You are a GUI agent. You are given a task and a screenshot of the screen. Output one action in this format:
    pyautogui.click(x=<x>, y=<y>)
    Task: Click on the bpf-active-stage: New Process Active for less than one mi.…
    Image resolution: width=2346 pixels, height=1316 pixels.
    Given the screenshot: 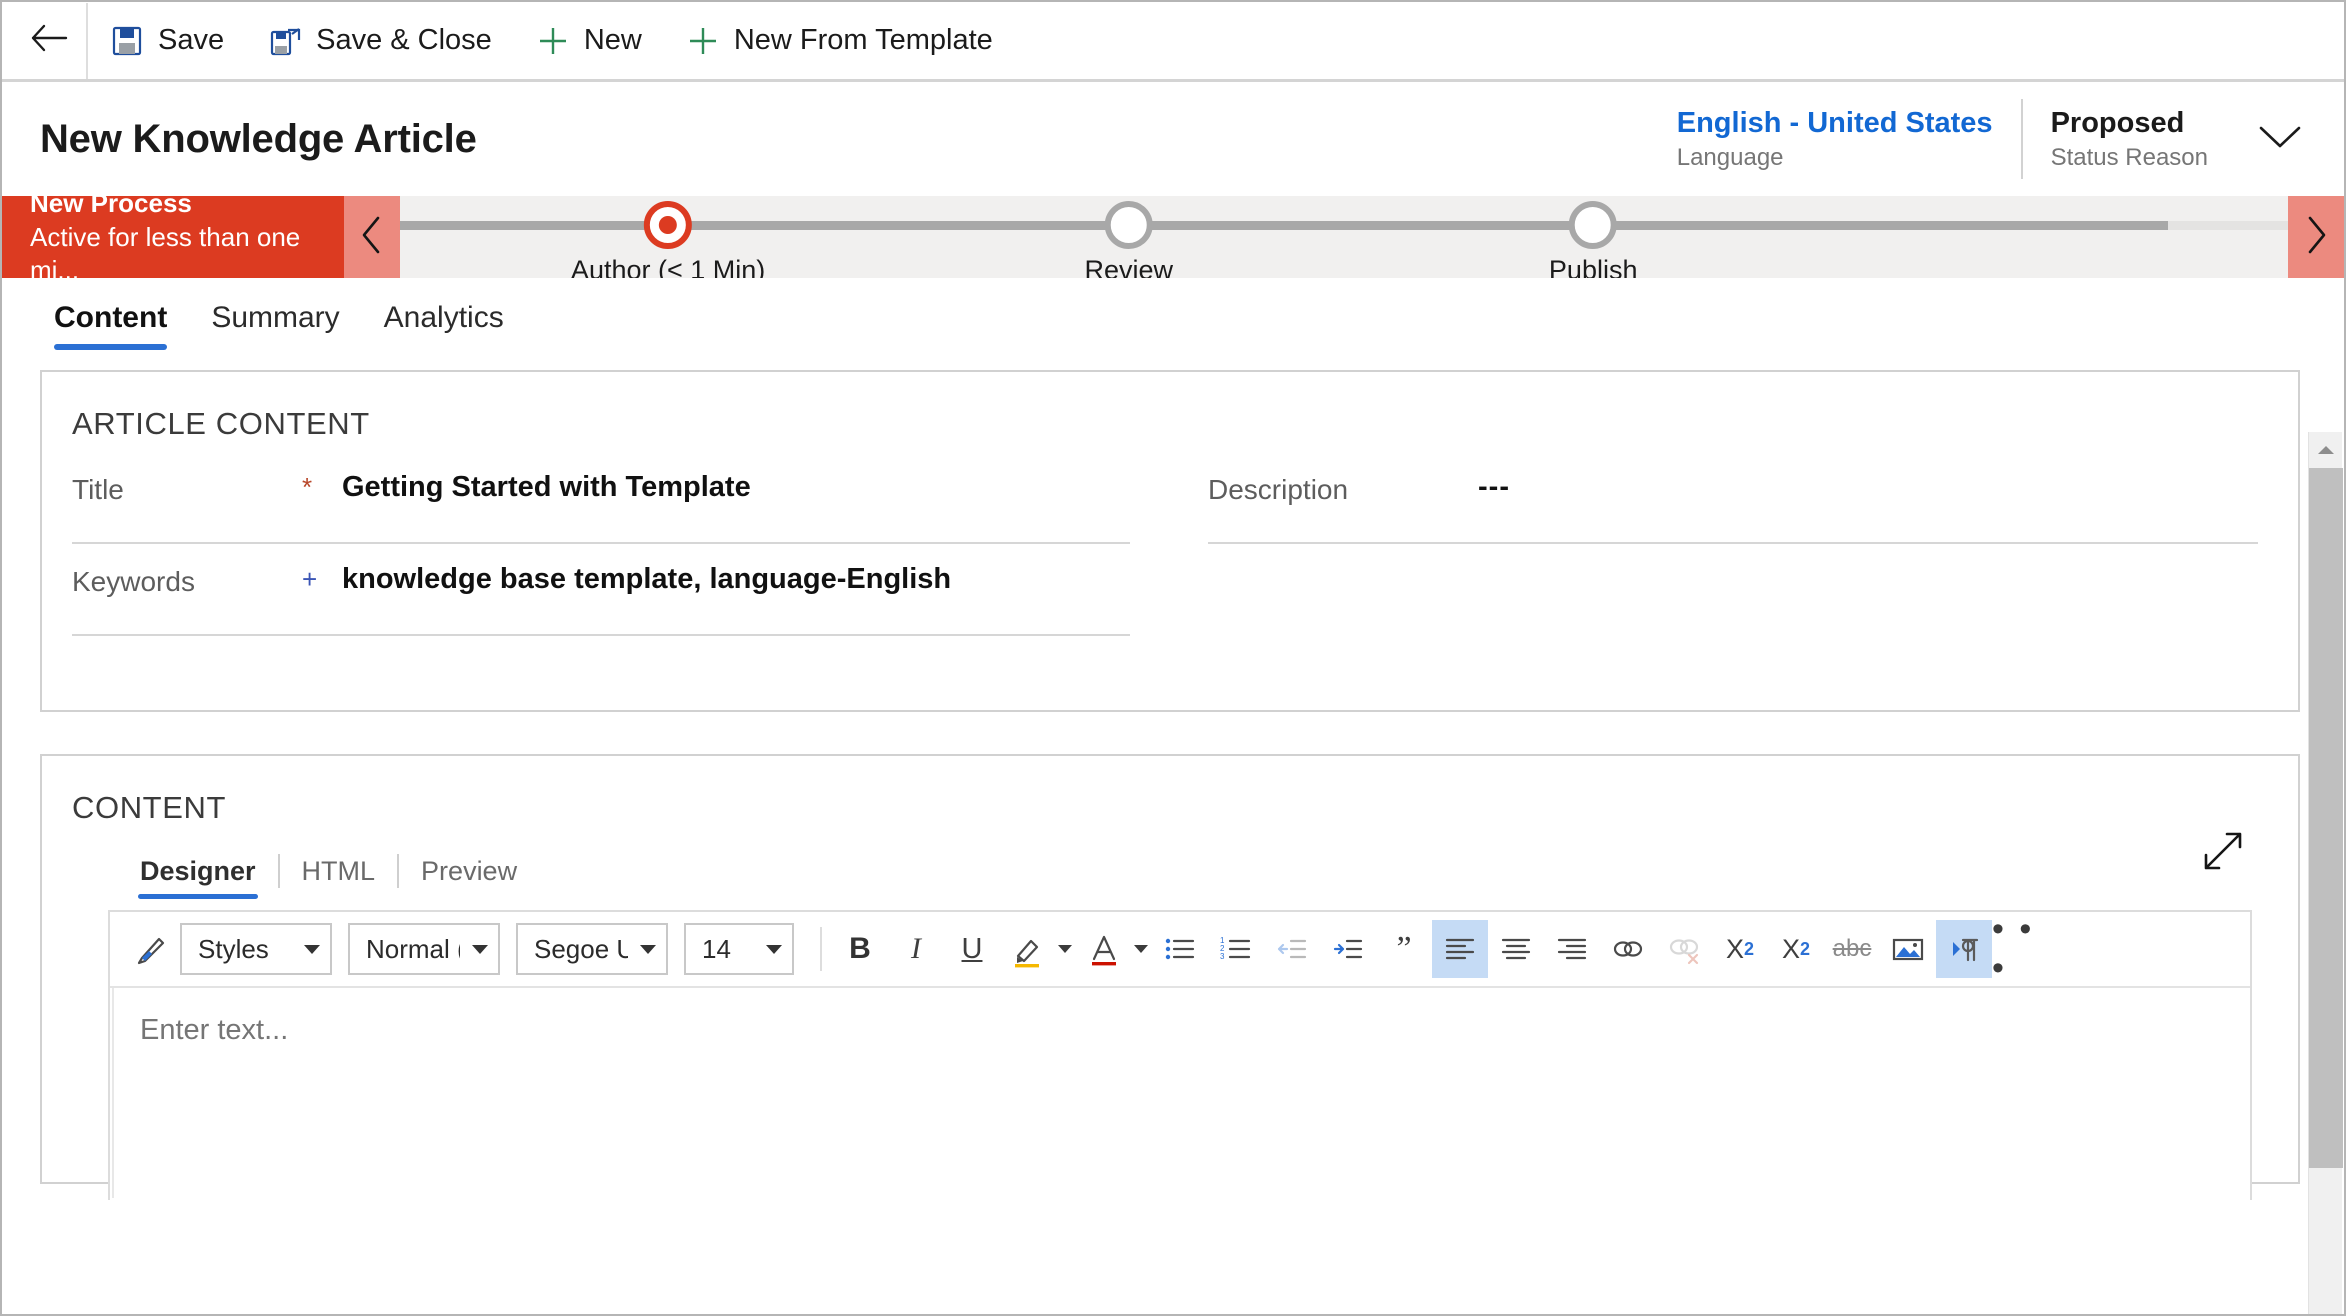 What is the action you would take?
    pyautogui.click(x=173, y=236)
    